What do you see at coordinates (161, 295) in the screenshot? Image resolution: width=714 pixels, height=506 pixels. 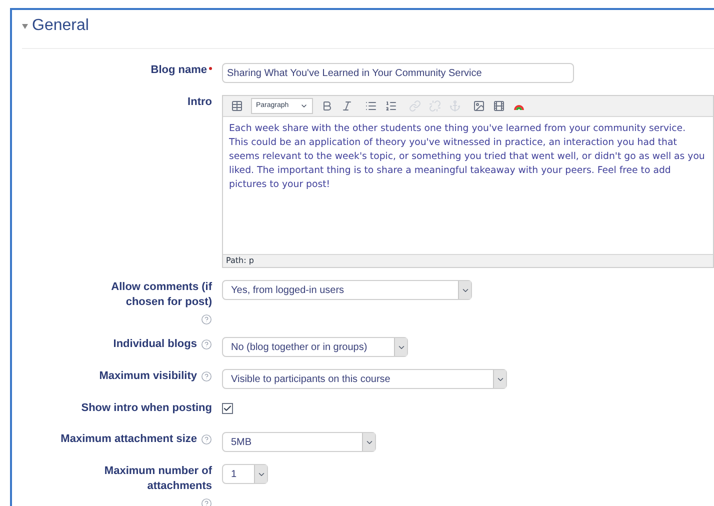 I see `field-label: Allow comments (if chosen for post)` at bounding box center [161, 295].